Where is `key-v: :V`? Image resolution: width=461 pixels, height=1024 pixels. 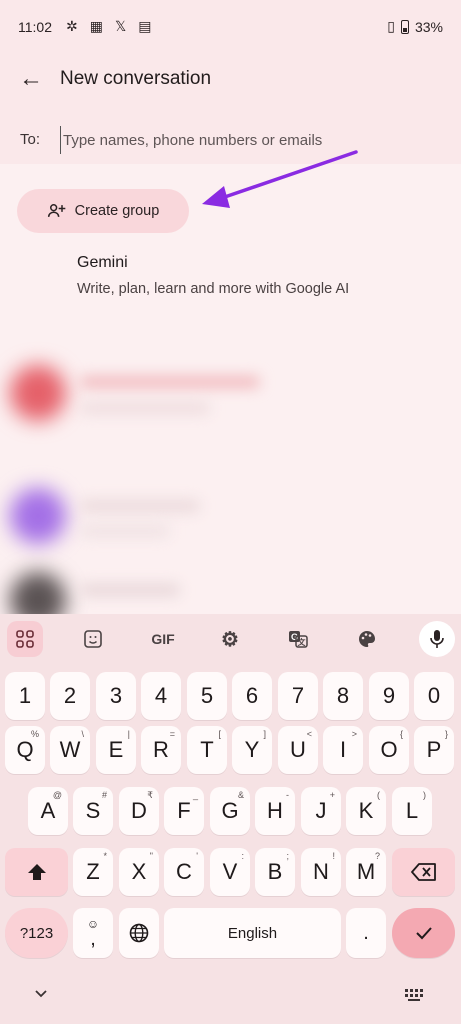
key-v: :V is located at coordinates (230, 872).